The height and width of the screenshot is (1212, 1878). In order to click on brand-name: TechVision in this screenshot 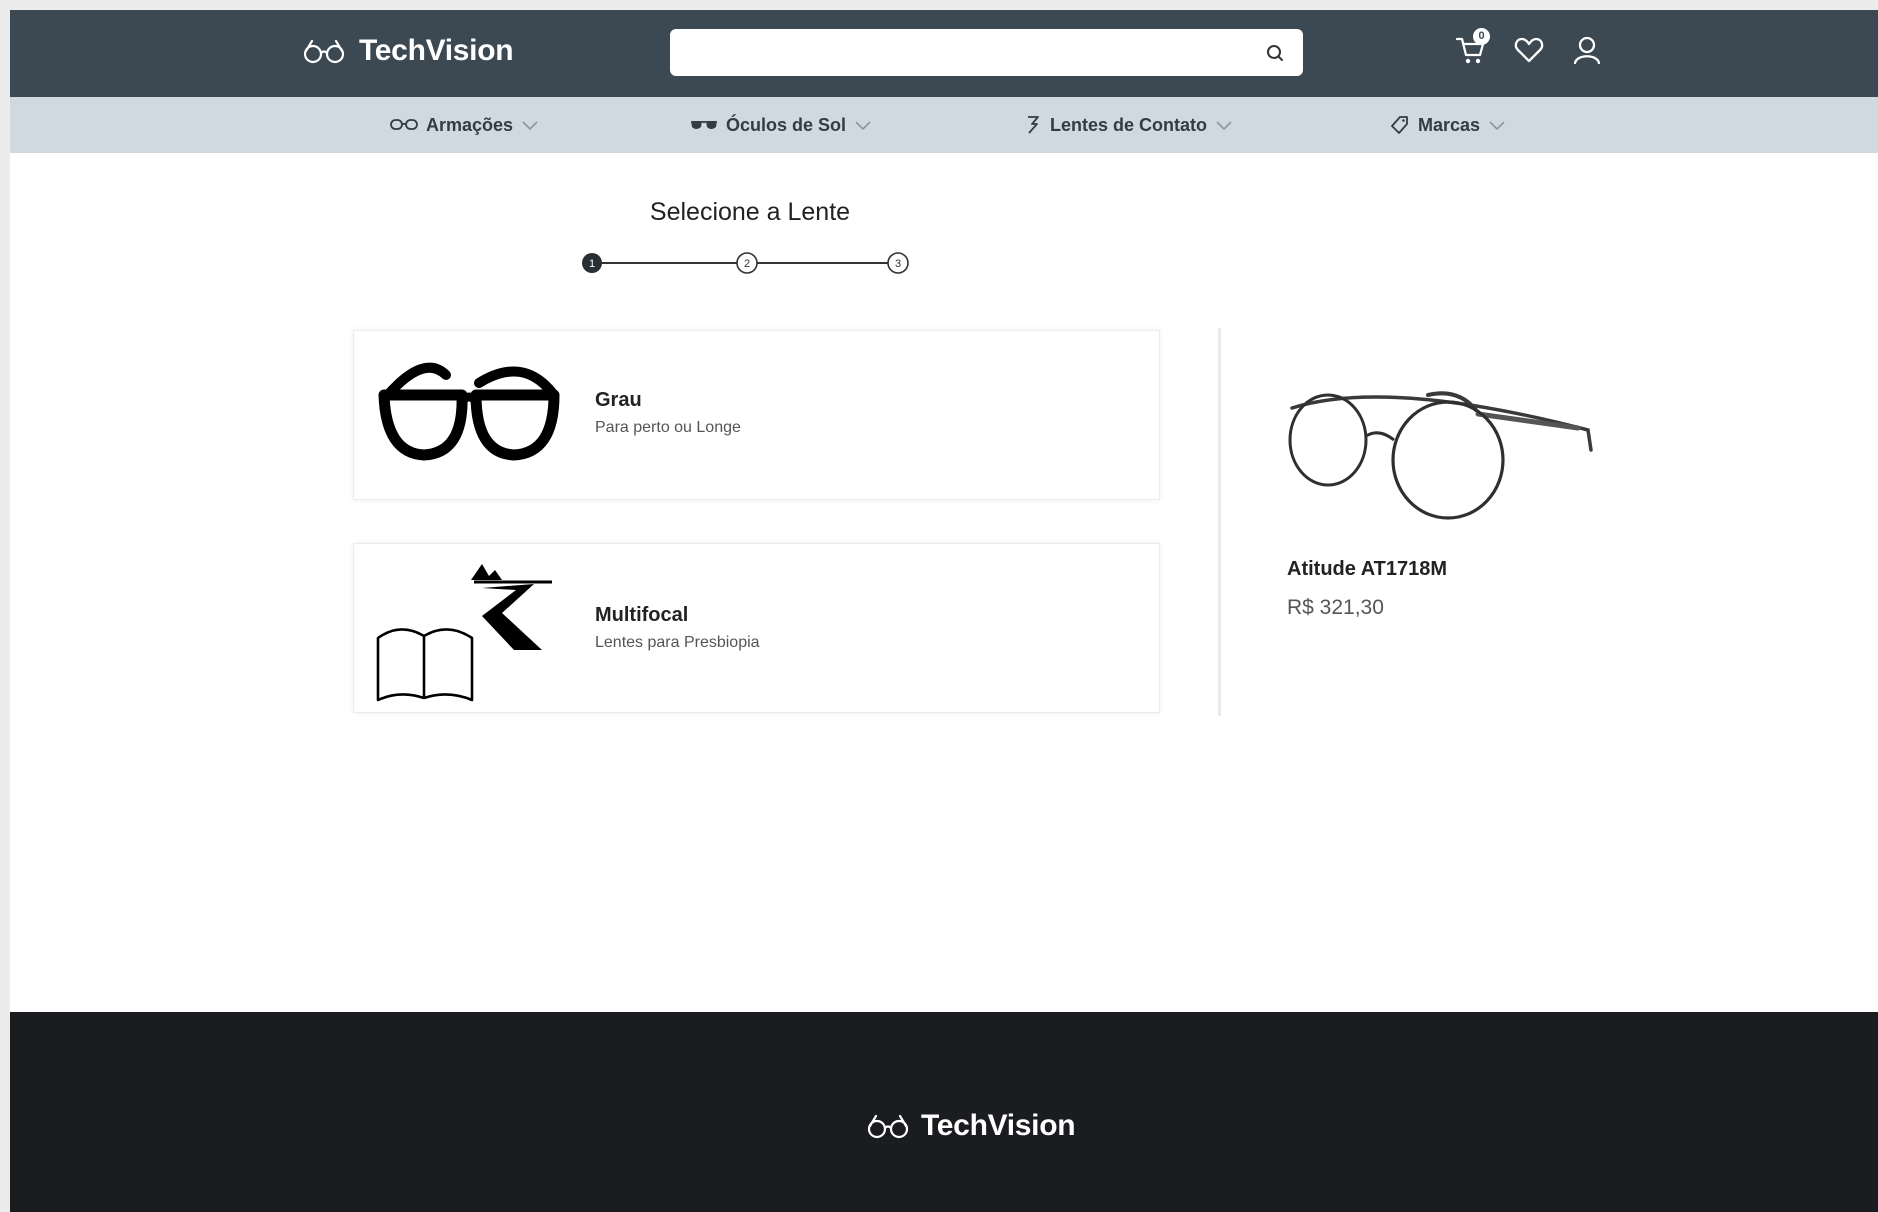, I will do `click(436, 50)`.